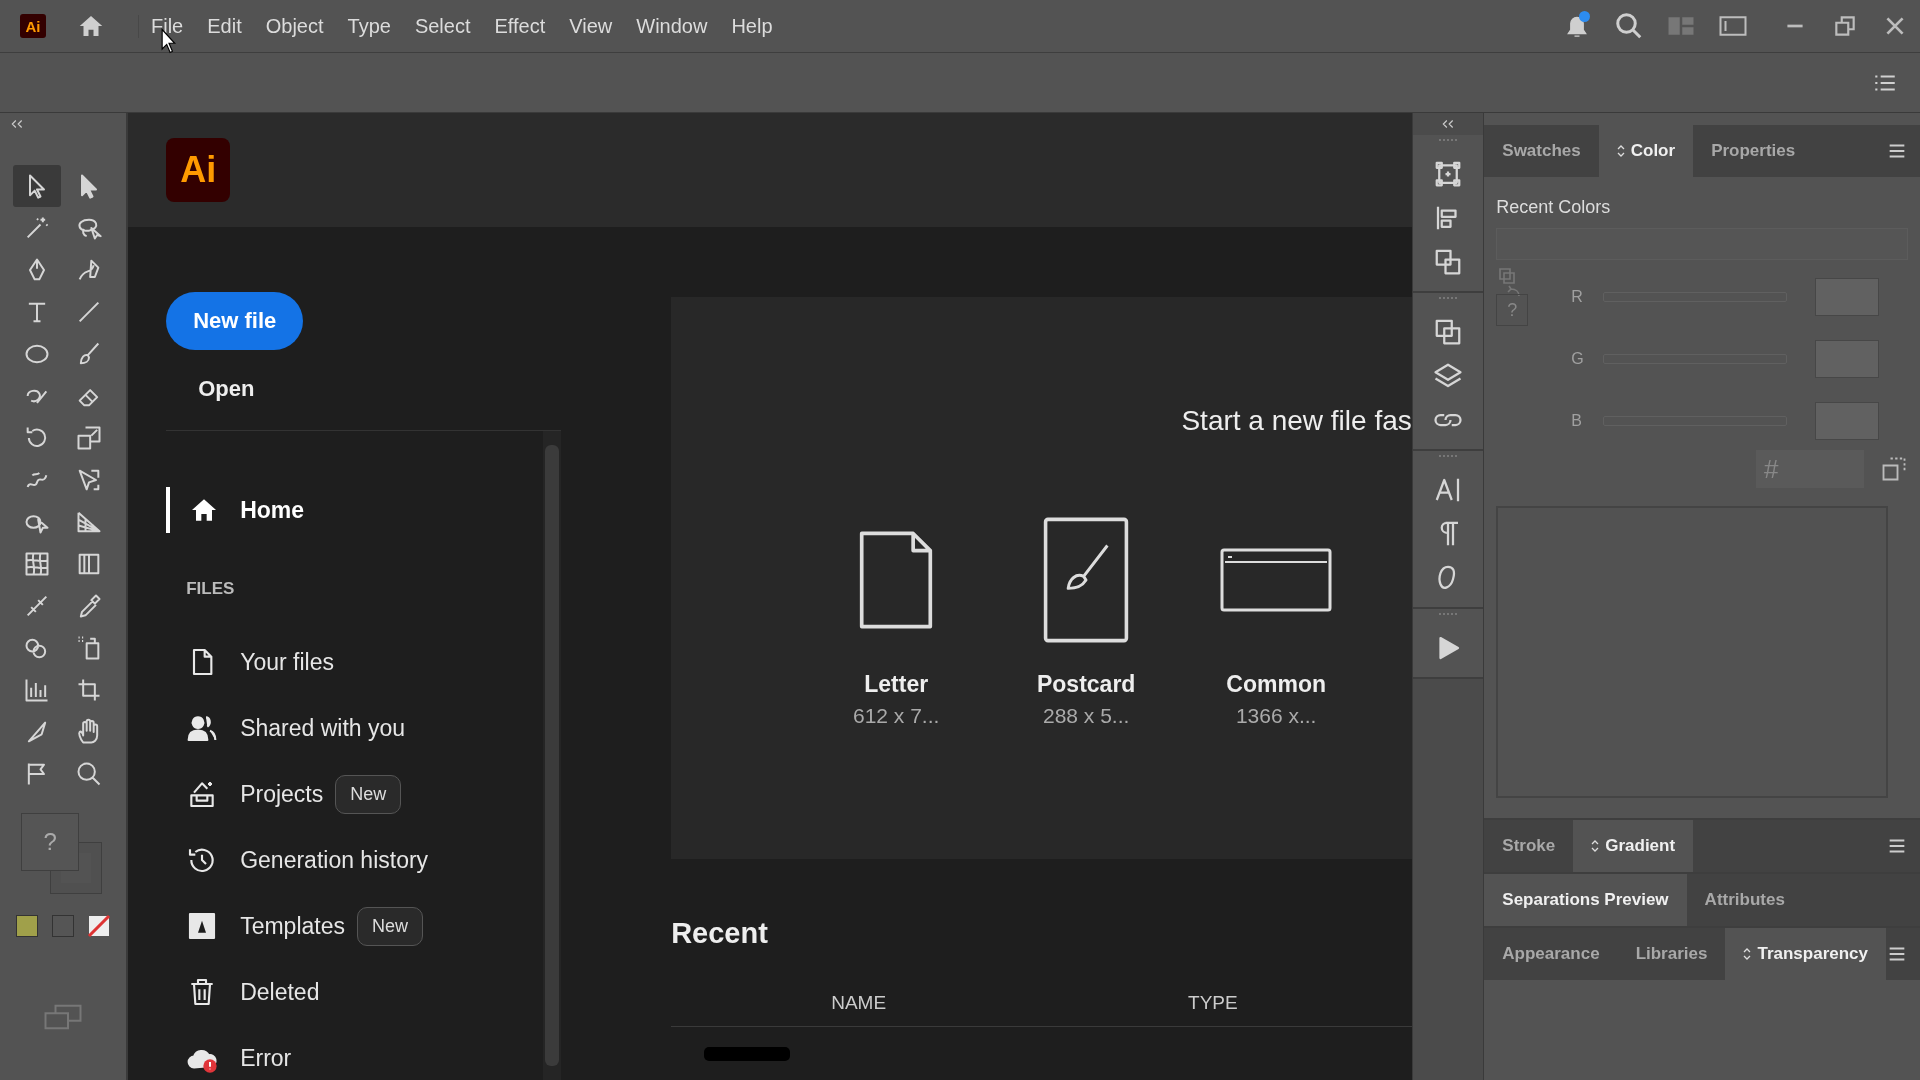 The image size is (1920, 1080). I want to click on file-nav-link: Generation history, so click(334, 860).